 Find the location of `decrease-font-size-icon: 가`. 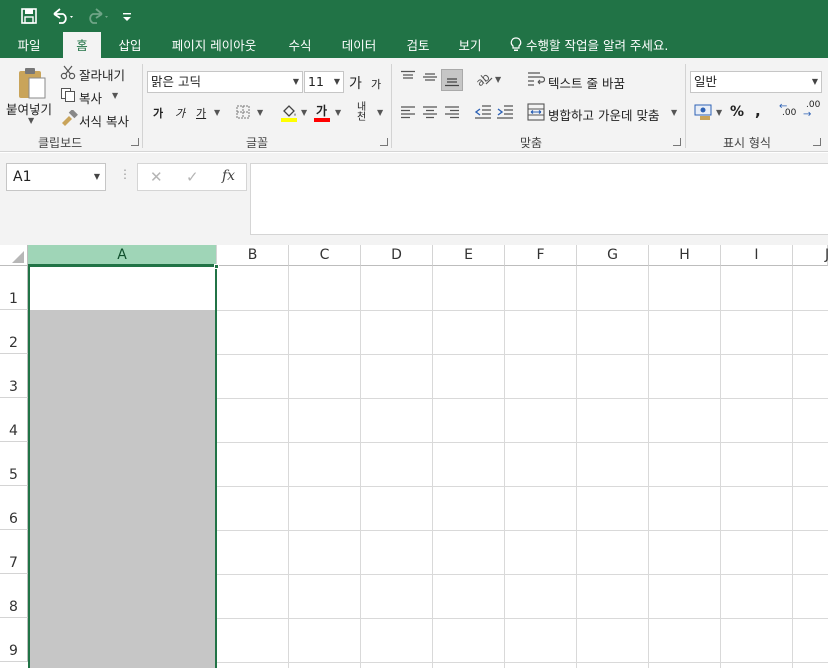

decrease-font-size-icon: 가 is located at coordinates (376, 84).